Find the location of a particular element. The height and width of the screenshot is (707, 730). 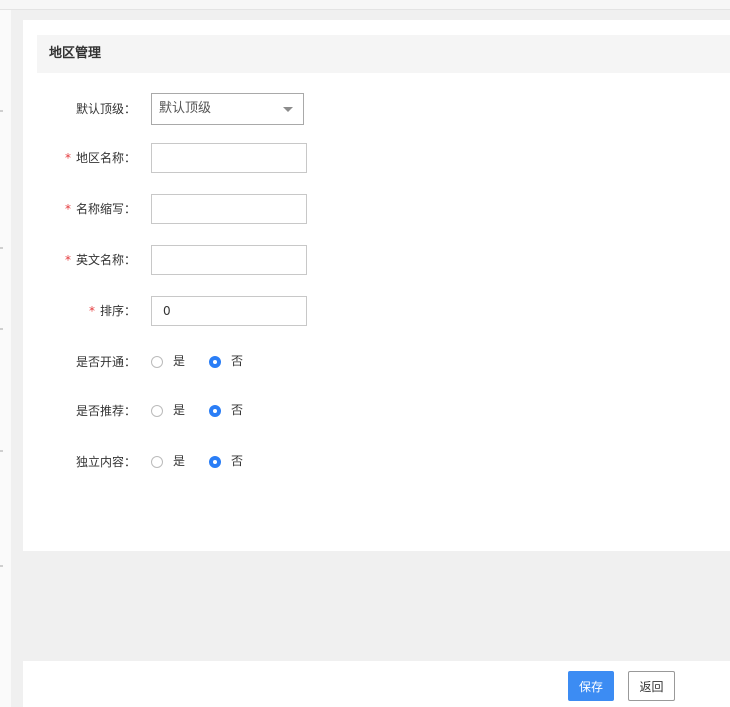

form-row-independent: 独立内容： 是 否 is located at coordinates (376, 464).